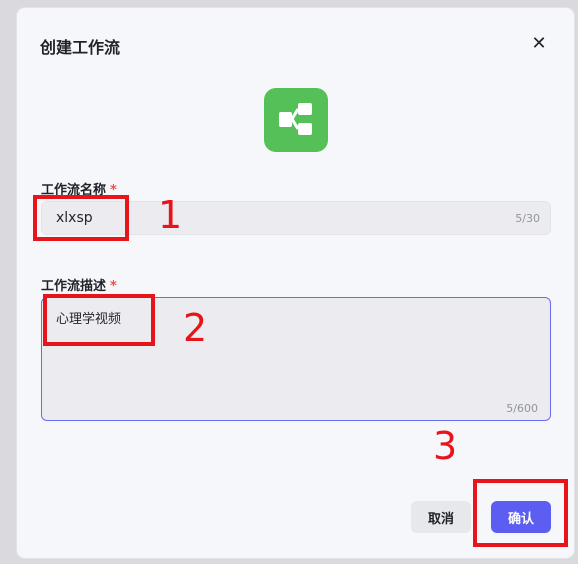 The image size is (578, 564). Describe the element at coordinates (441, 517) in the screenshot. I see `cancel-button: 取消` at that location.